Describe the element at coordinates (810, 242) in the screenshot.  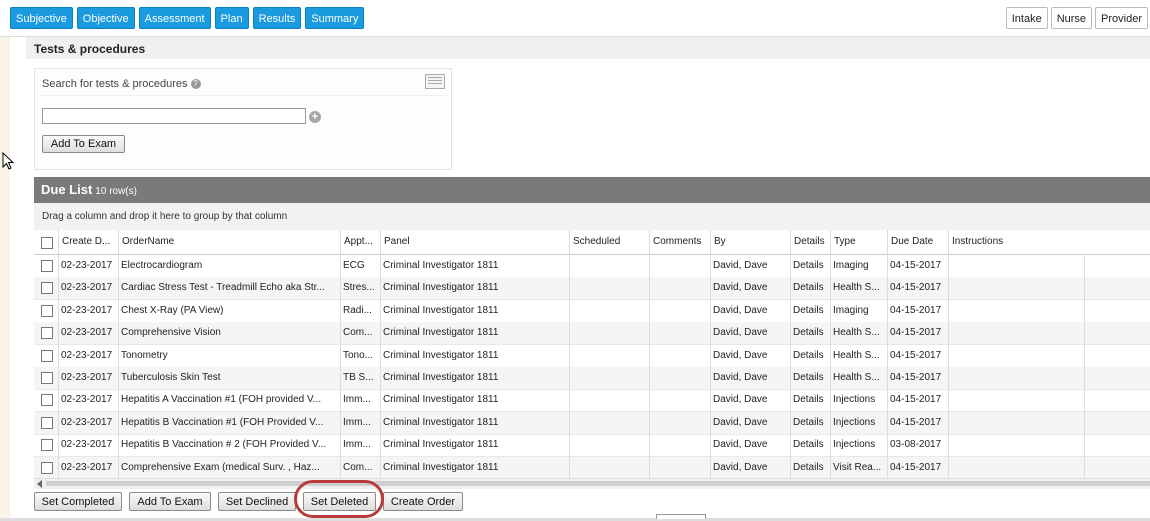
I see `column-header-details: Details` at that location.